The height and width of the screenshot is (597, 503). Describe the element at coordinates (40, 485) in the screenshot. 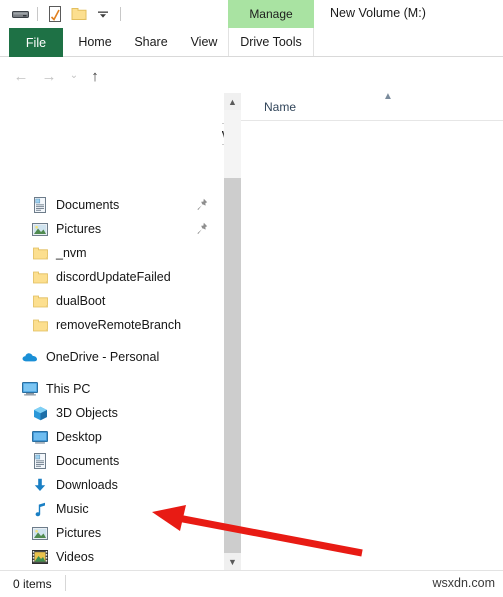

I see `downloads-icon` at that location.